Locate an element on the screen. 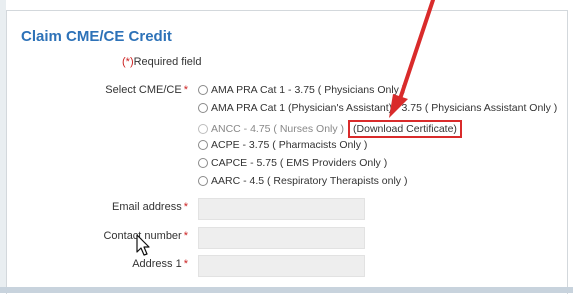  option-label: CAPCE - 5.75 ( EMS Providers Only ) is located at coordinates (299, 163).